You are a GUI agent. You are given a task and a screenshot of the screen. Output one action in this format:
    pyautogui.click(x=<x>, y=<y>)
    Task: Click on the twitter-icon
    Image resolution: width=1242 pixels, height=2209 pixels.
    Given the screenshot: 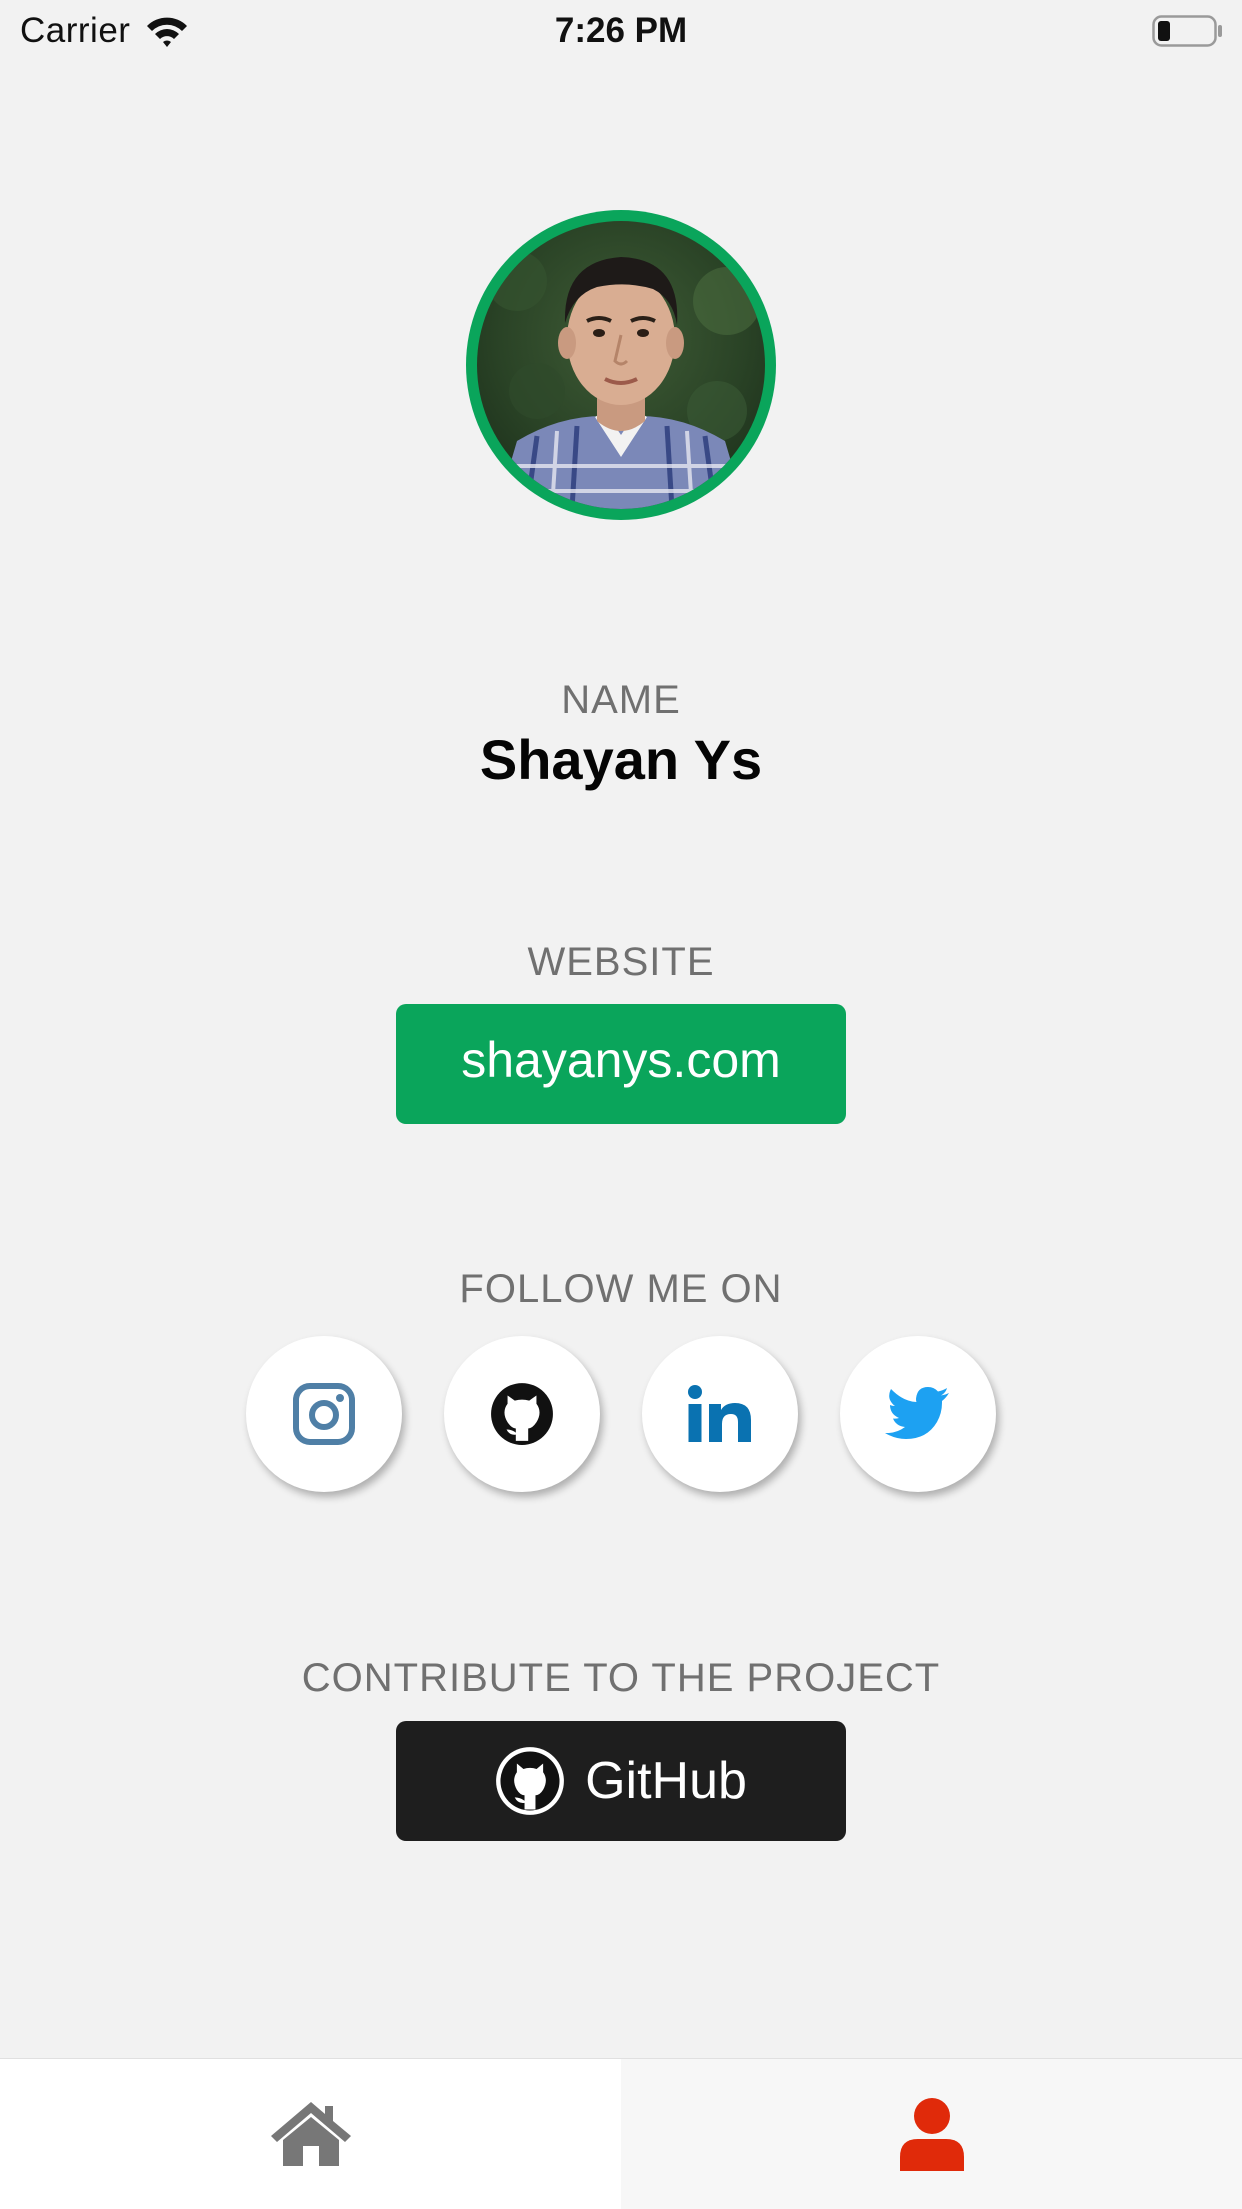 What is the action you would take?
    pyautogui.click(x=917, y=1413)
    